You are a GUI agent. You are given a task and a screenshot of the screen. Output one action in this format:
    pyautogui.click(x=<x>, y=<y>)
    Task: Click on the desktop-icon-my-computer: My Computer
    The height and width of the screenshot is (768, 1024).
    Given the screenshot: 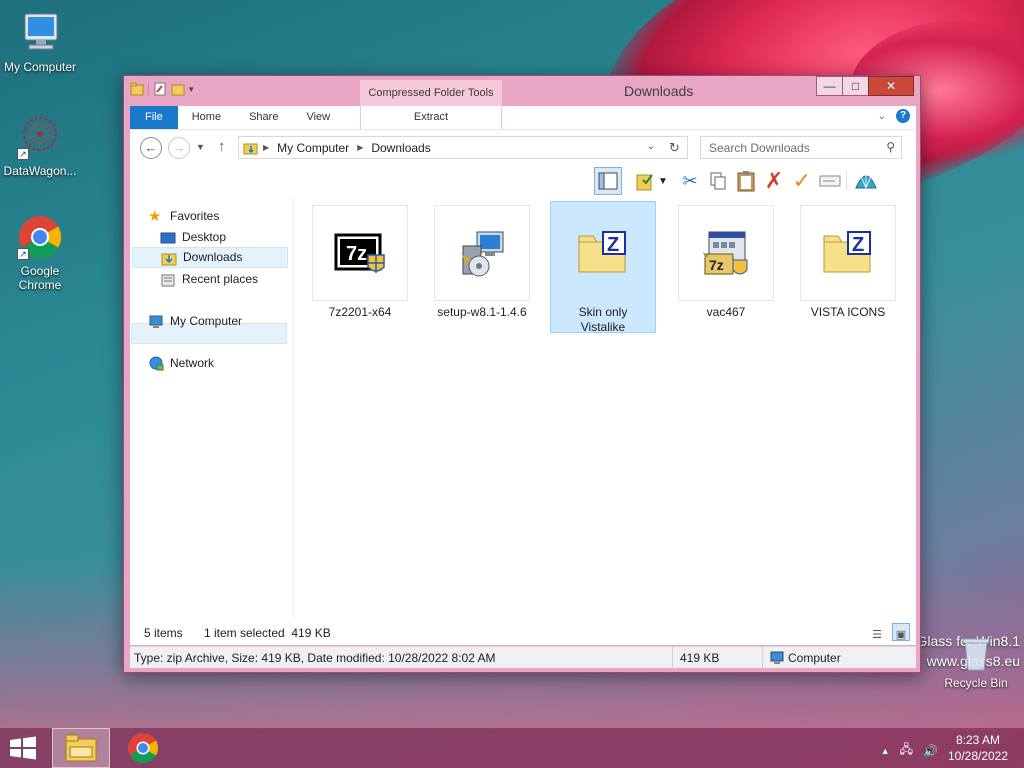 What is the action you would take?
    pyautogui.click(x=40, y=42)
    